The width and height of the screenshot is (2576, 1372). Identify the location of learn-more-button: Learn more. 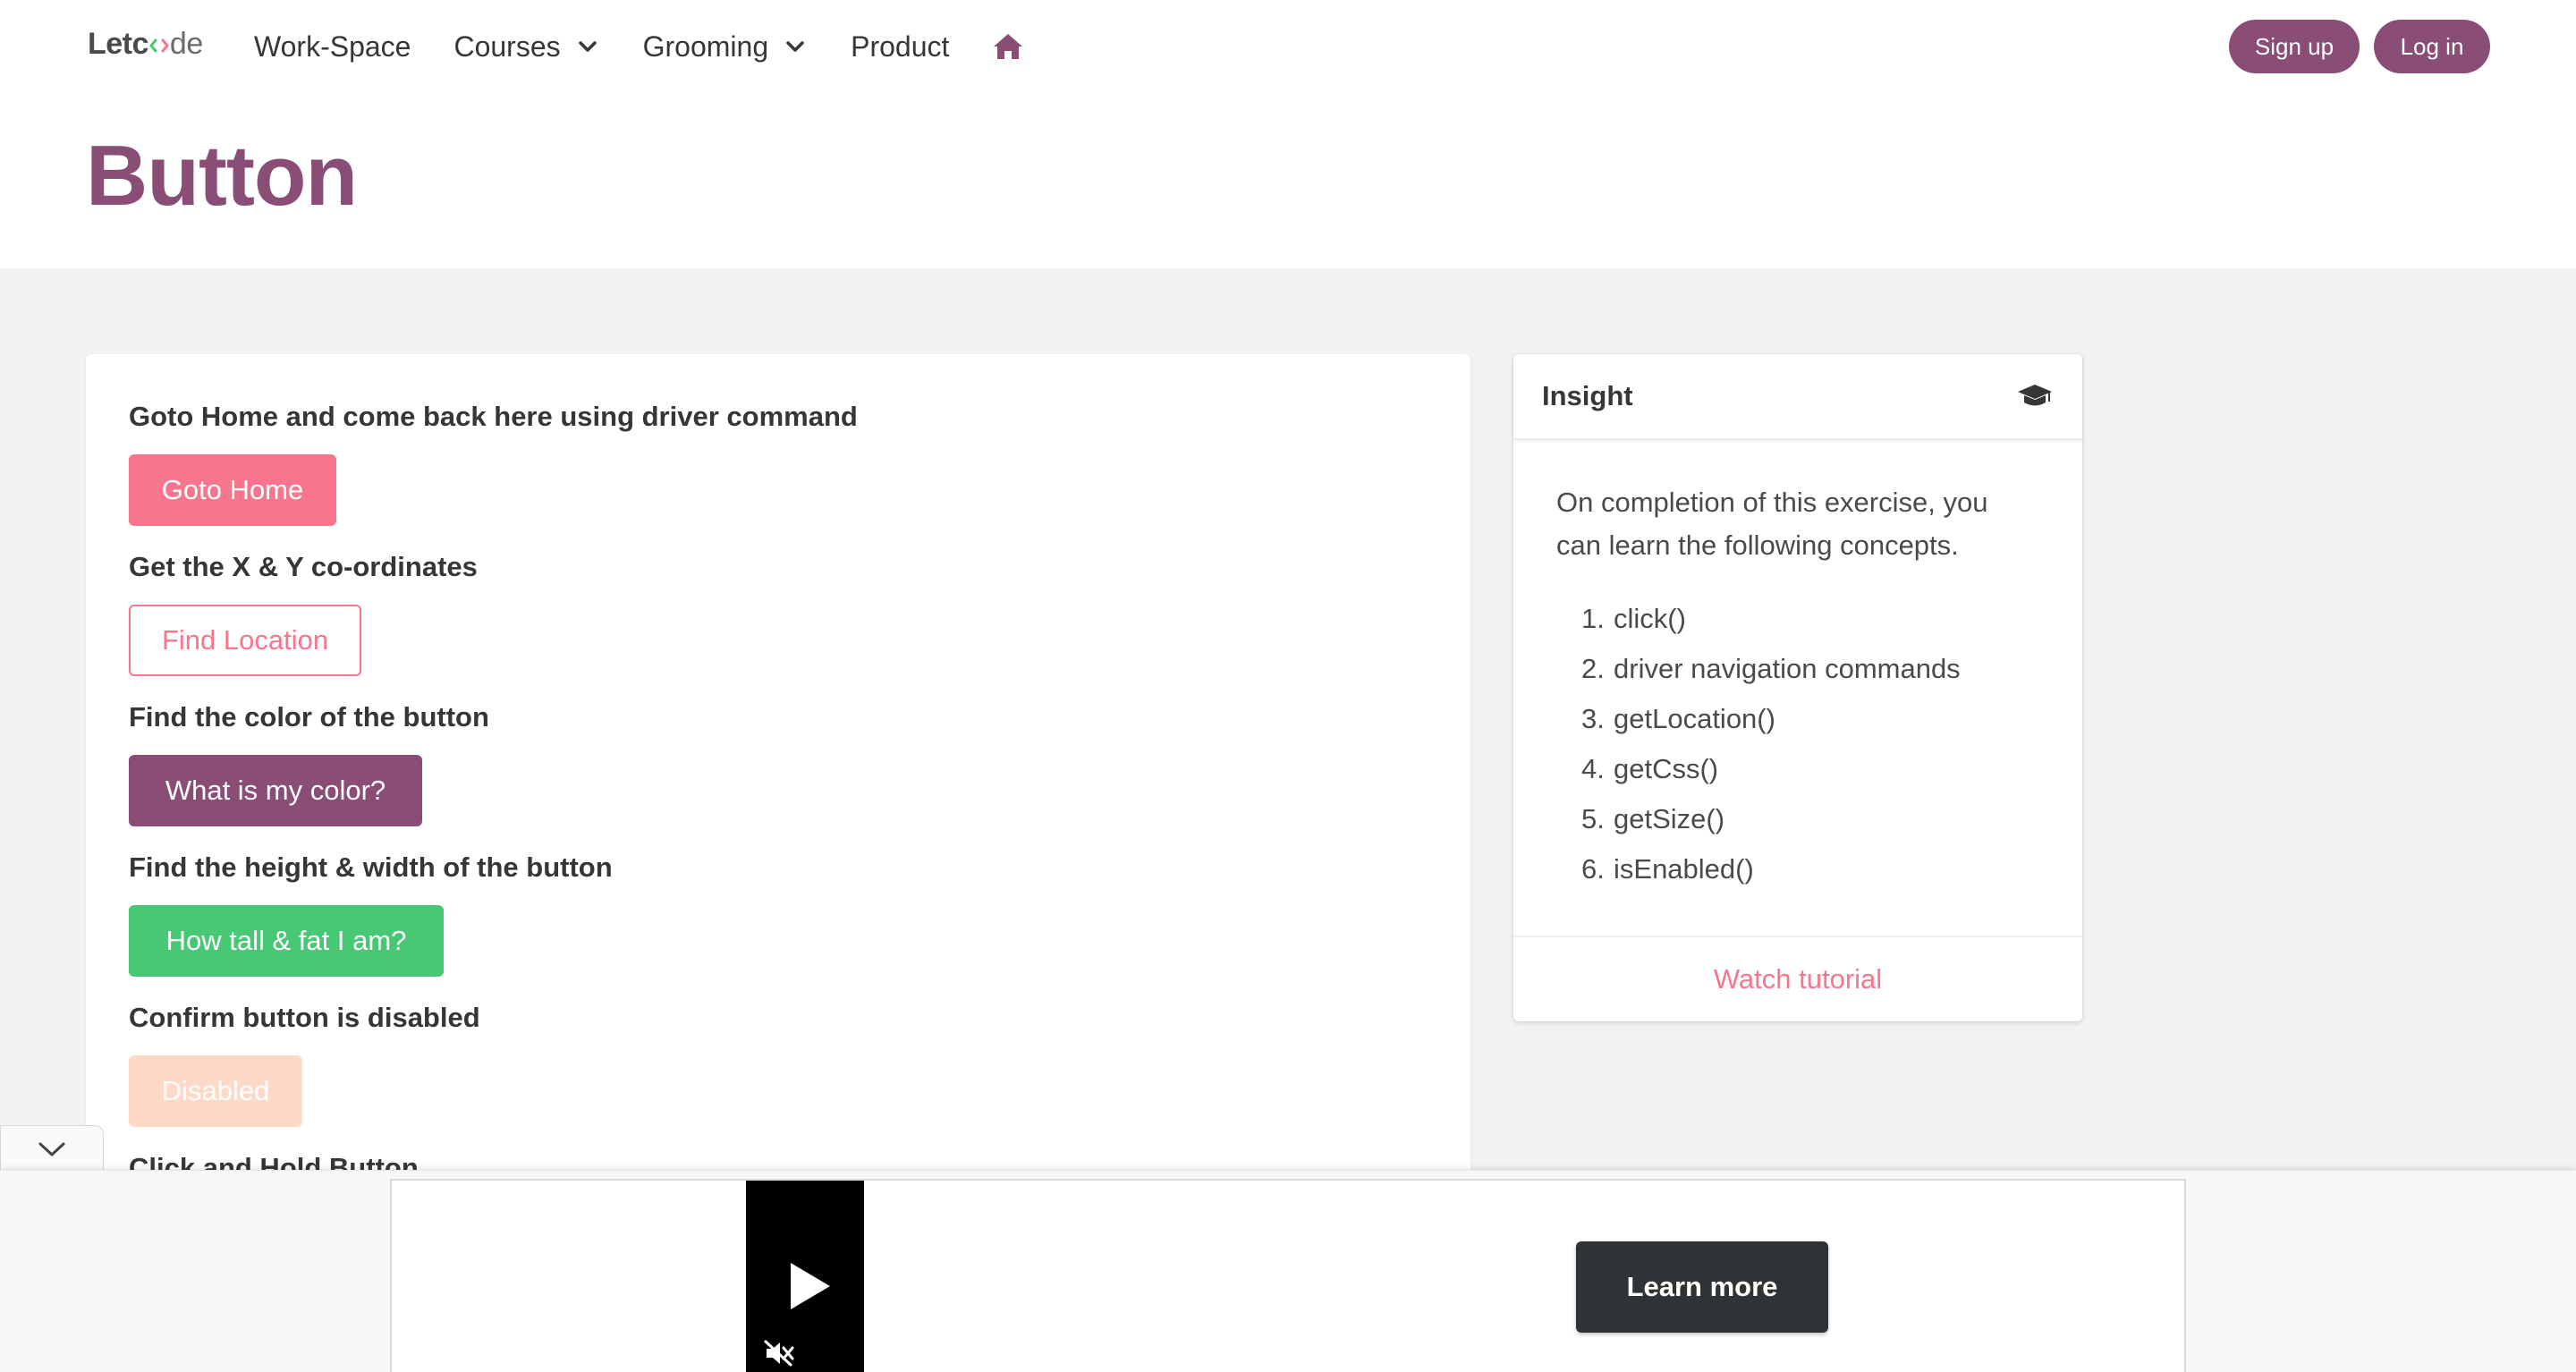
(1702, 1287).